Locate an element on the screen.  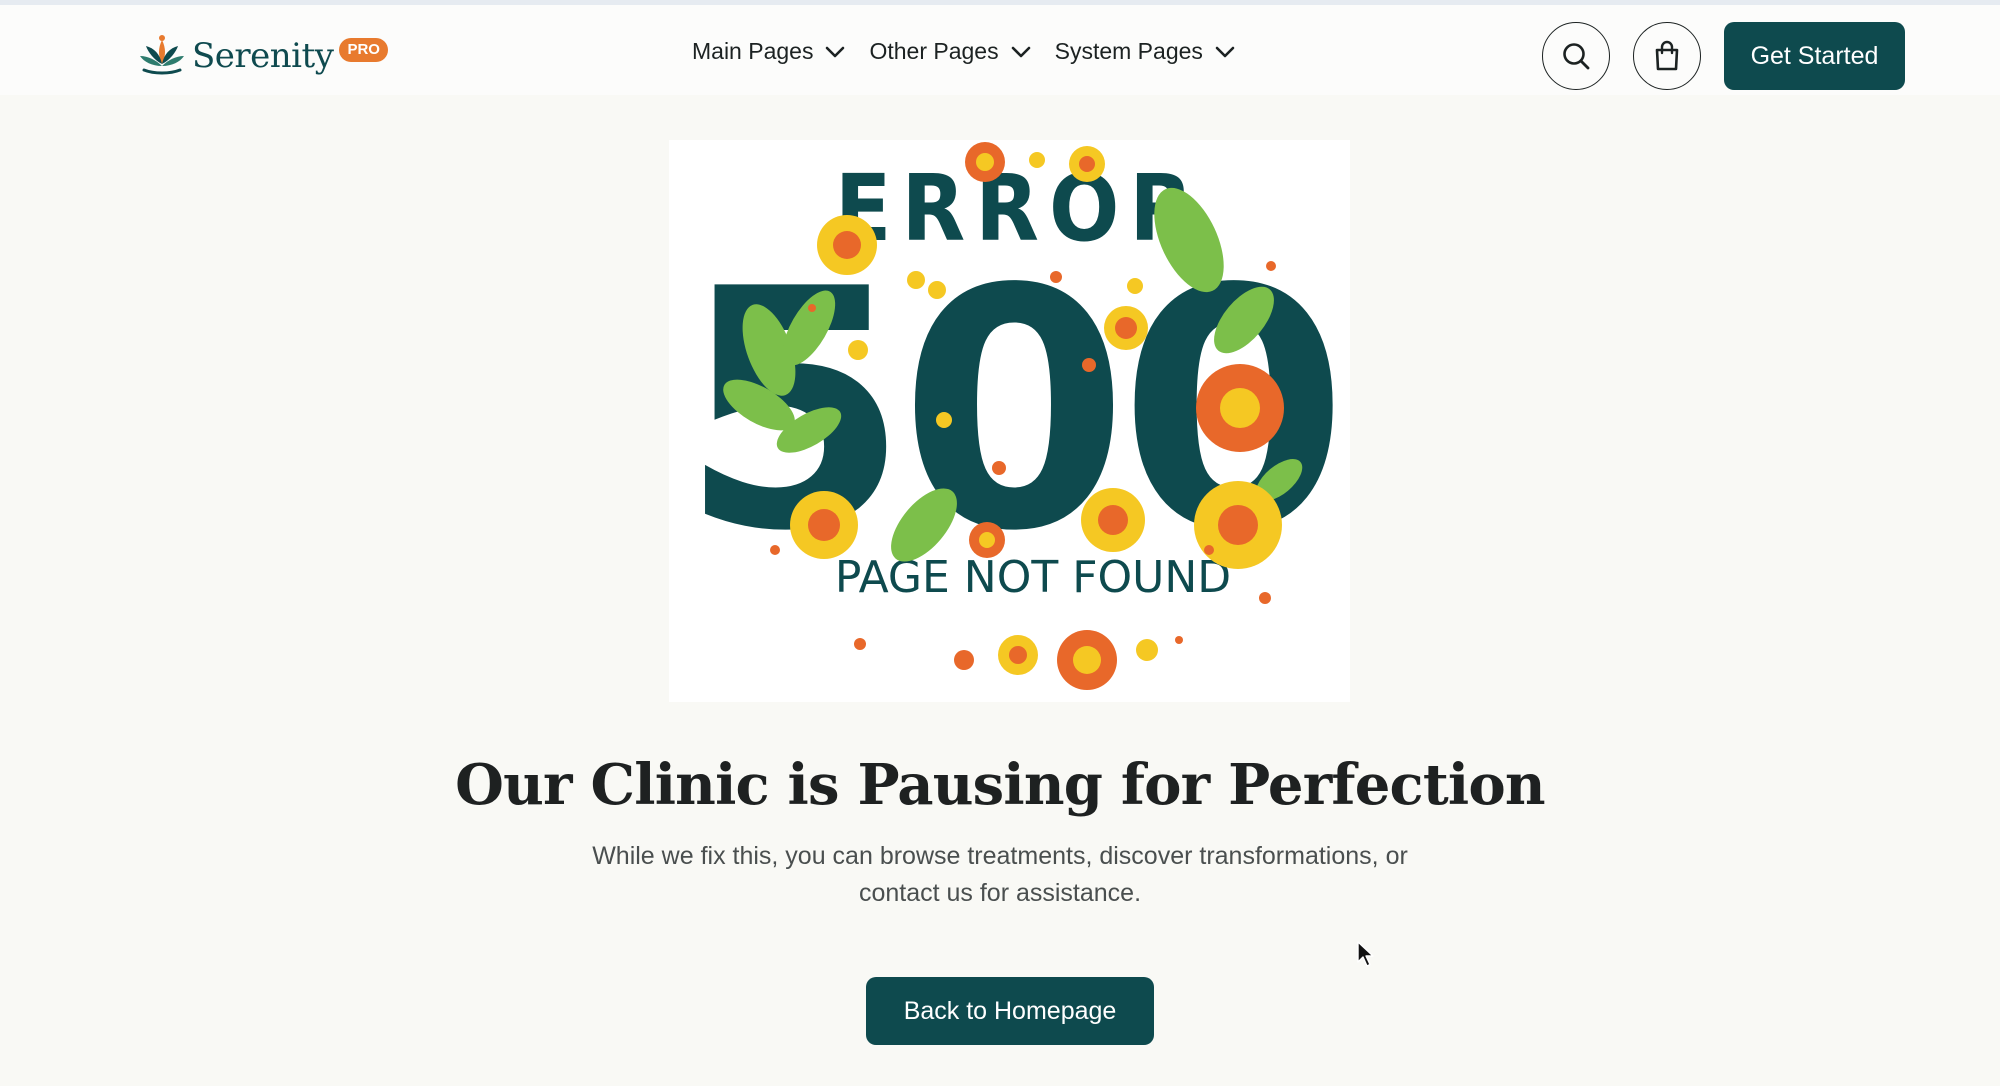
nav-other-pages: Other Pages is located at coordinates (949, 51).